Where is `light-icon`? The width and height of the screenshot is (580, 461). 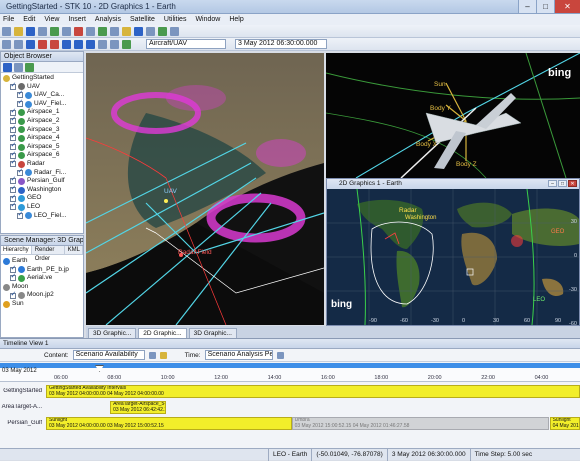 light-icon is located at coordinates (126, 31).